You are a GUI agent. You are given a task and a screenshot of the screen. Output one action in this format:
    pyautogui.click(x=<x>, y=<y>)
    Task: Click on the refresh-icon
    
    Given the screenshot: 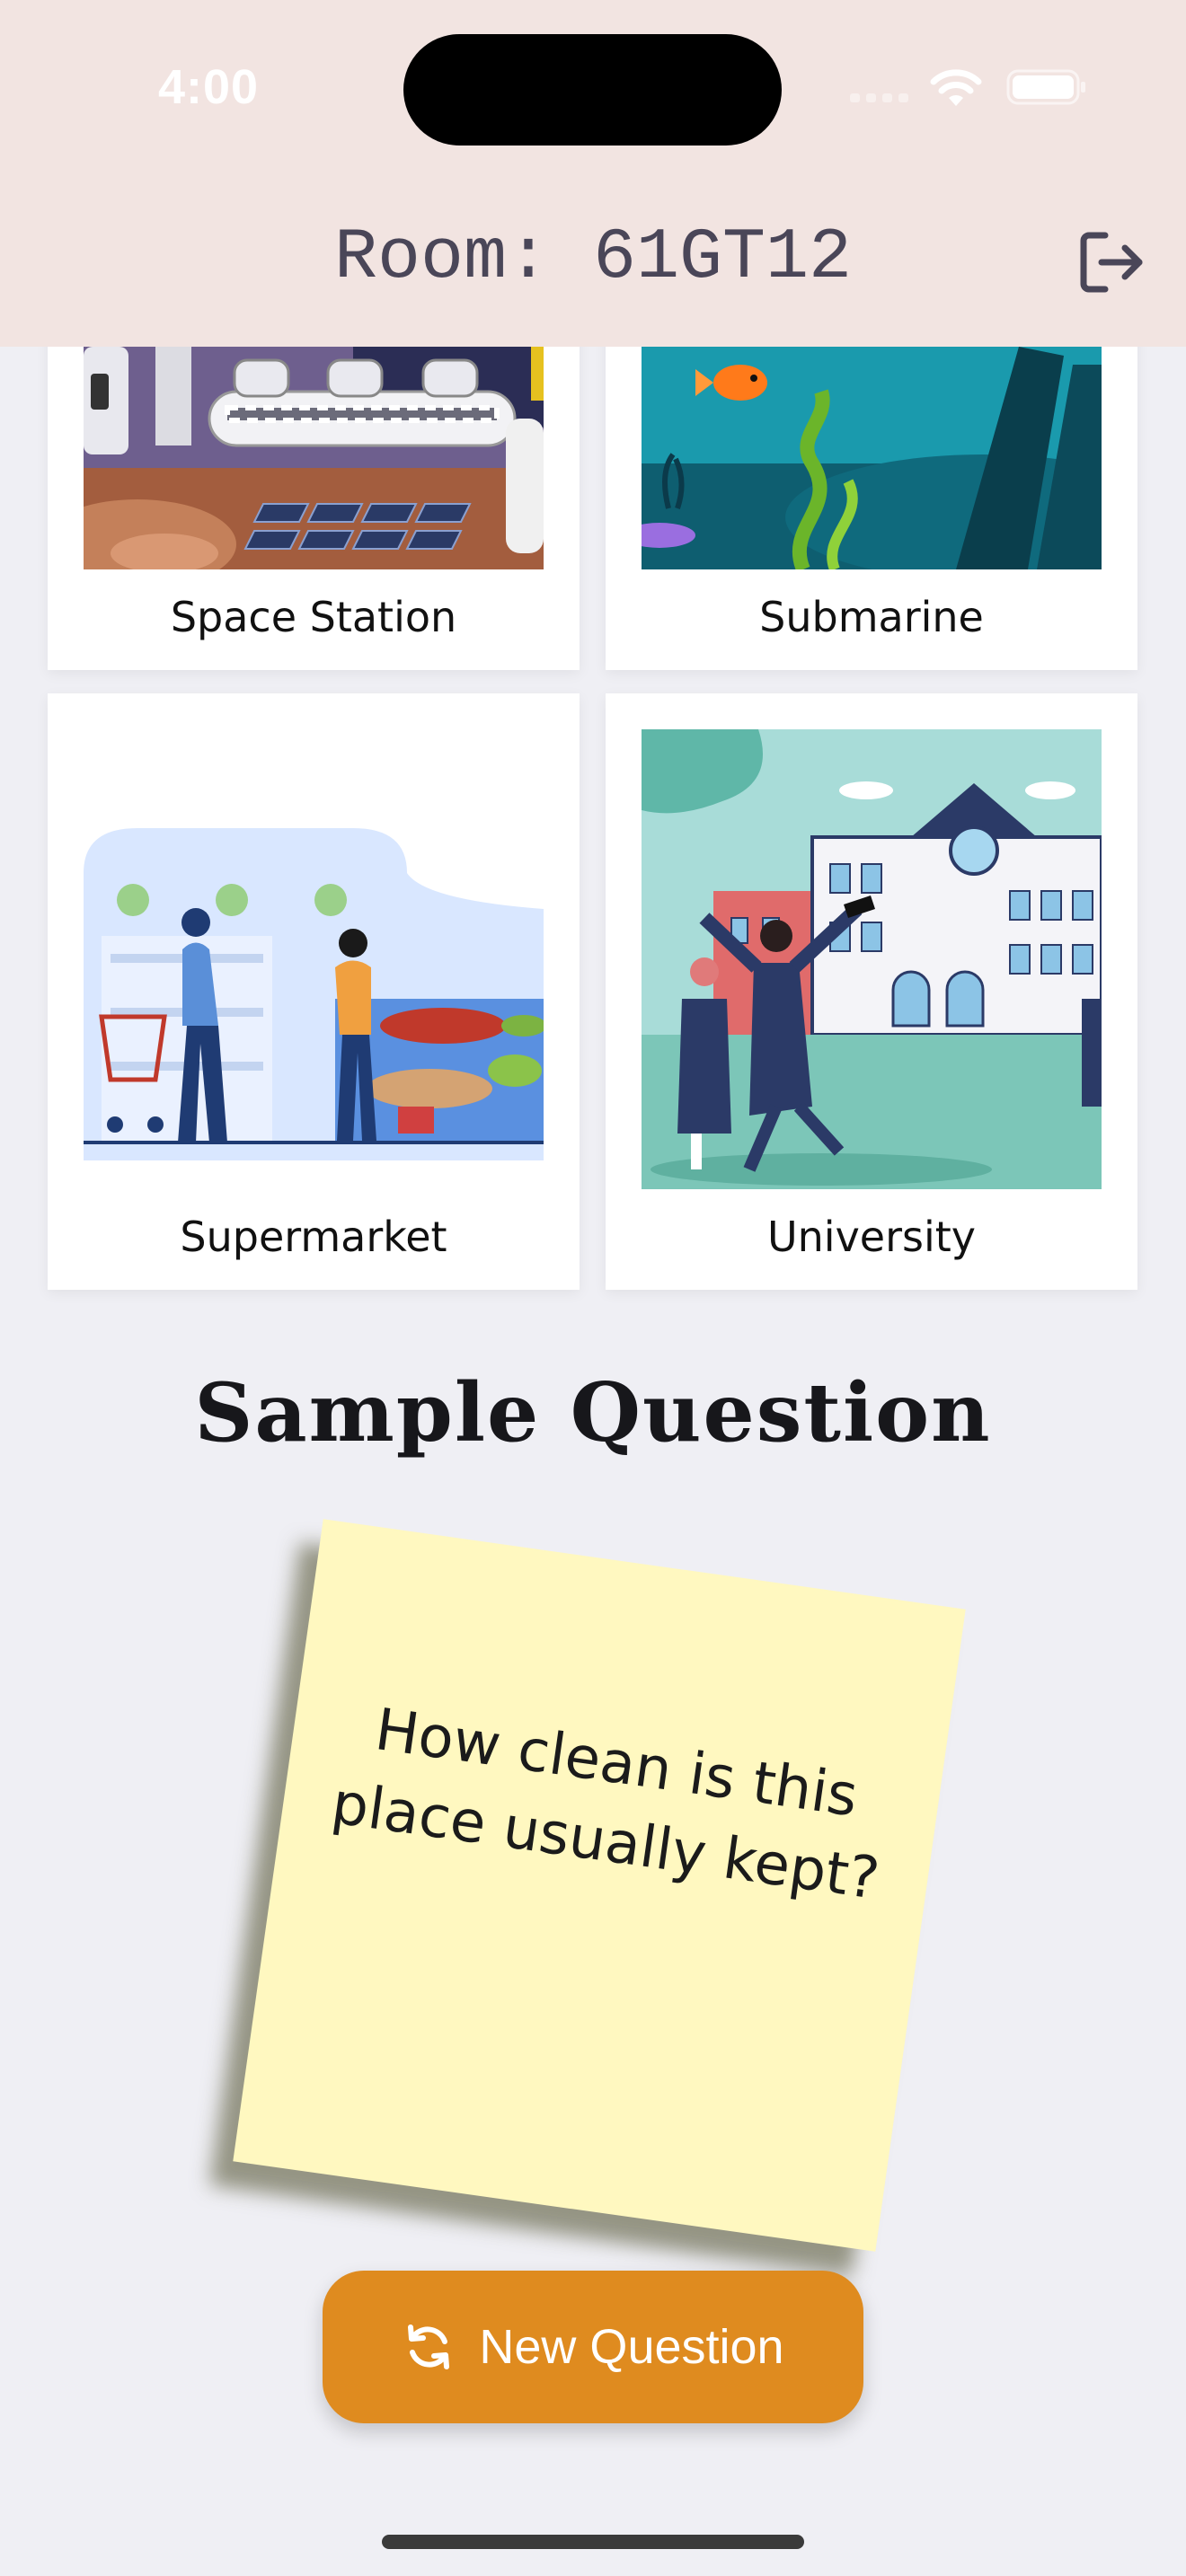 What is the action you would take?
    pyautogui.click(x=429, y=2347)
    